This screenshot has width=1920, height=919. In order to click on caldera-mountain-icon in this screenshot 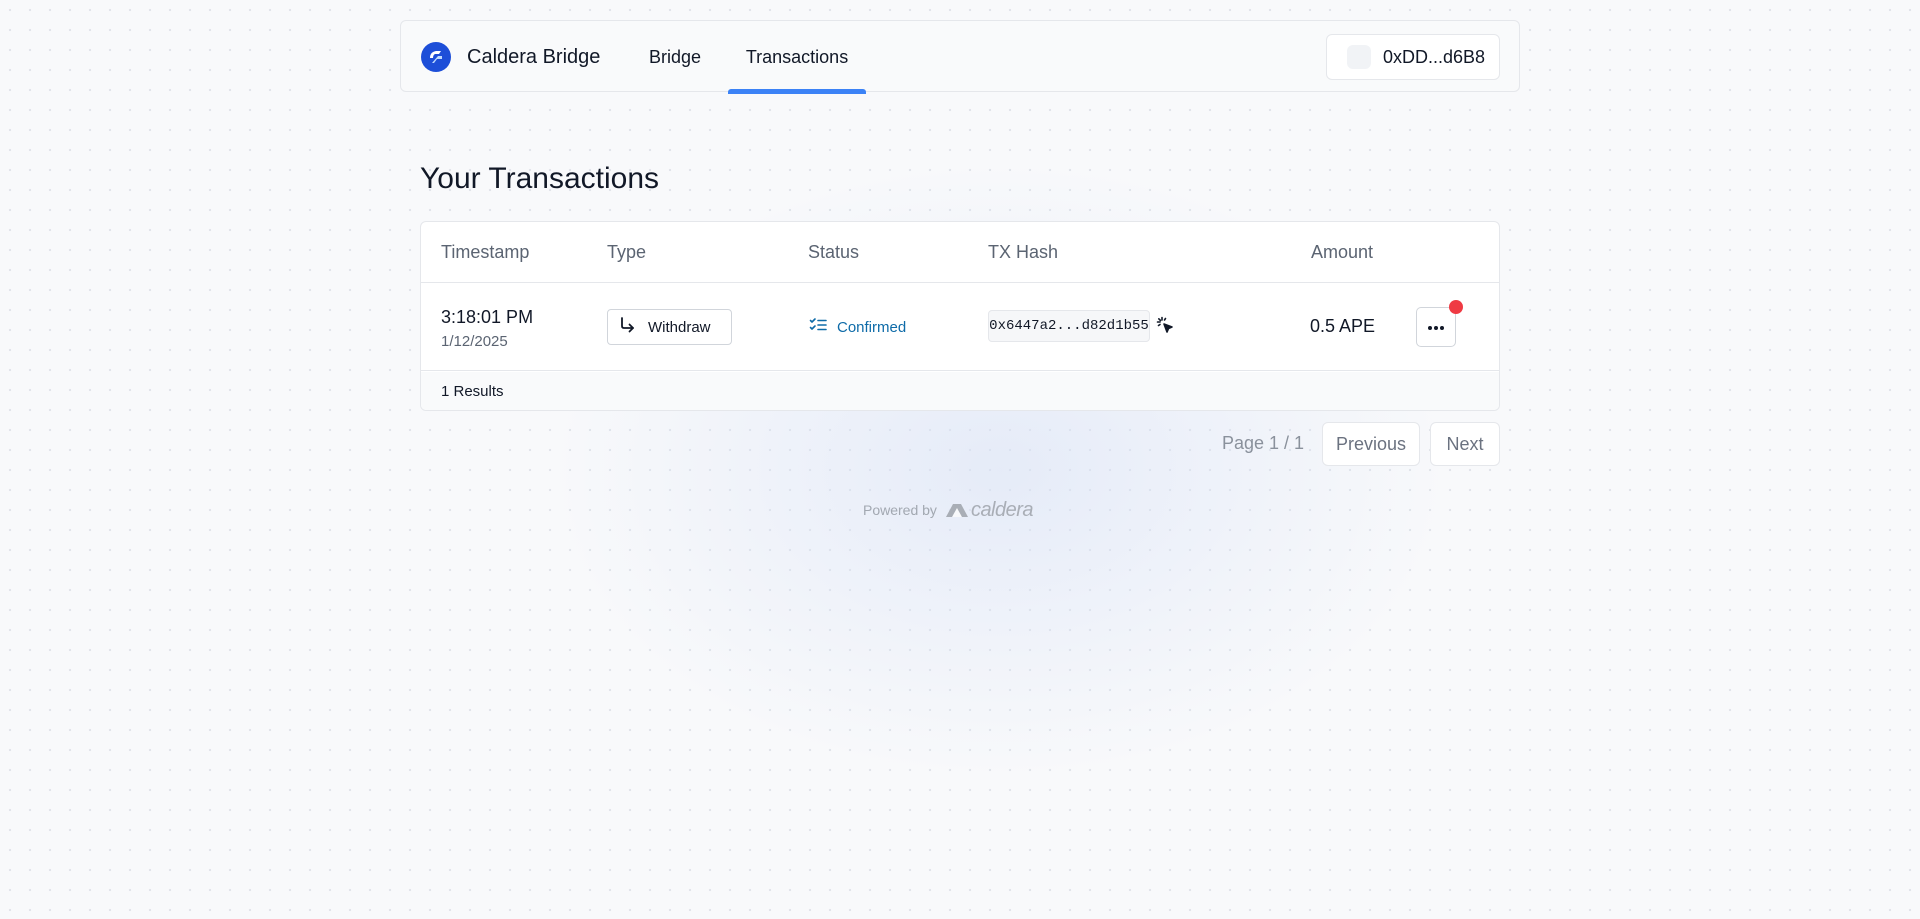, I will do `click(956, 510)`.